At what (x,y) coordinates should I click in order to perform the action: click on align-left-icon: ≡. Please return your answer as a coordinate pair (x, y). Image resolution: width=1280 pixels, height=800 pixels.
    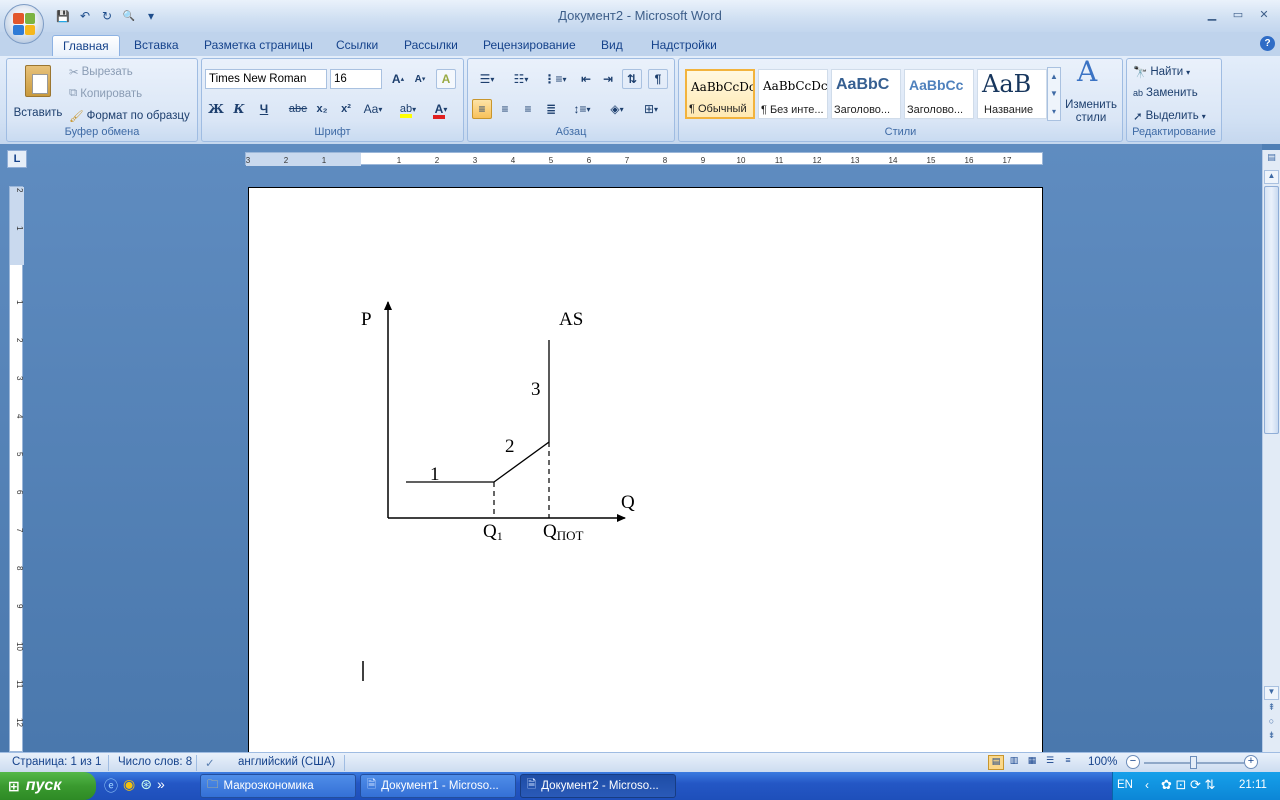
    Looking at the image, I should click on (482, 109).